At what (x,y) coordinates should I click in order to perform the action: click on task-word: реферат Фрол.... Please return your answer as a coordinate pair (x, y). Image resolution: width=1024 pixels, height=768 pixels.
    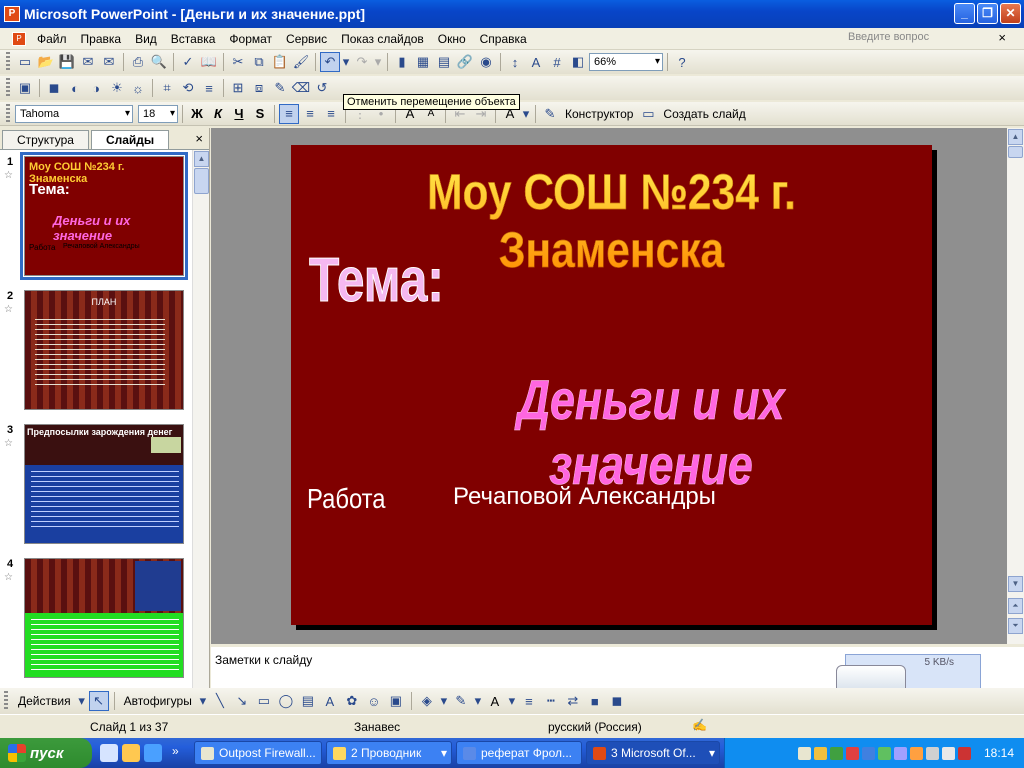
    Looking at the image, I should click on (519, 753).